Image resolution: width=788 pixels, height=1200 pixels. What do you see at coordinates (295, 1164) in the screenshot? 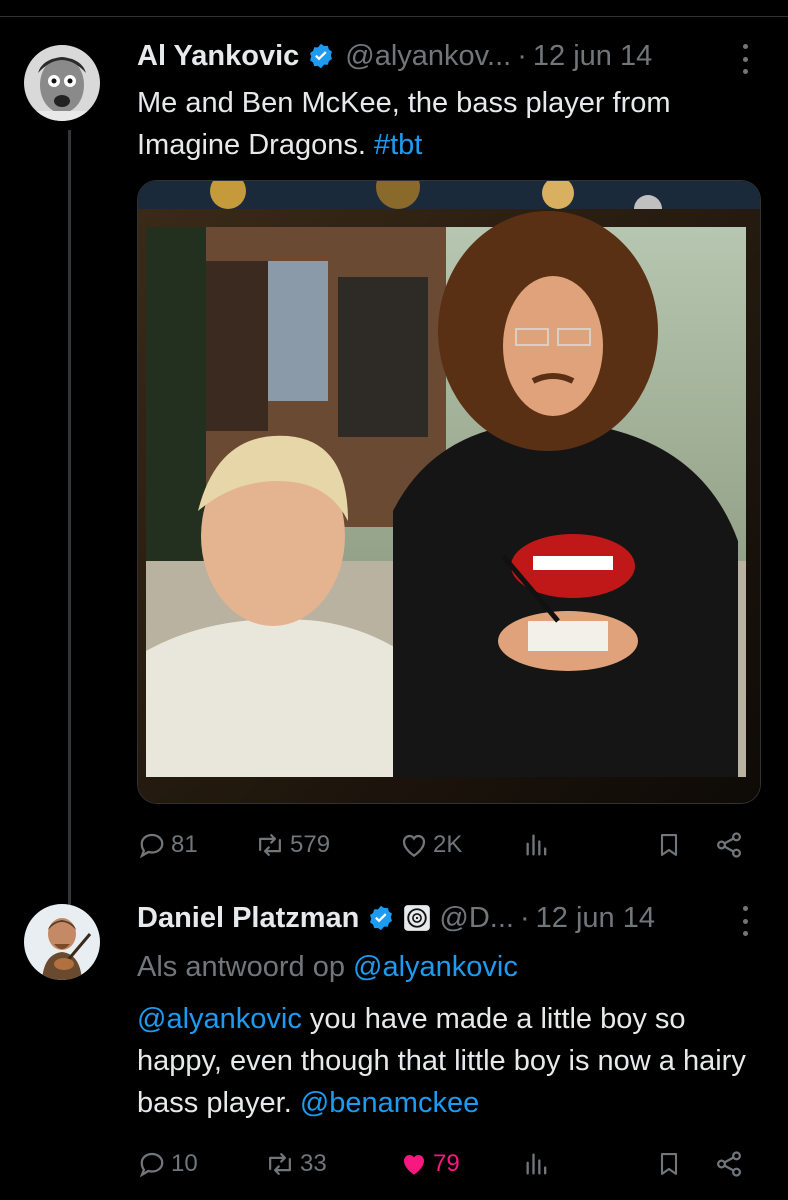
I see `repost-button: 33` at bounding box center [295, 1164].